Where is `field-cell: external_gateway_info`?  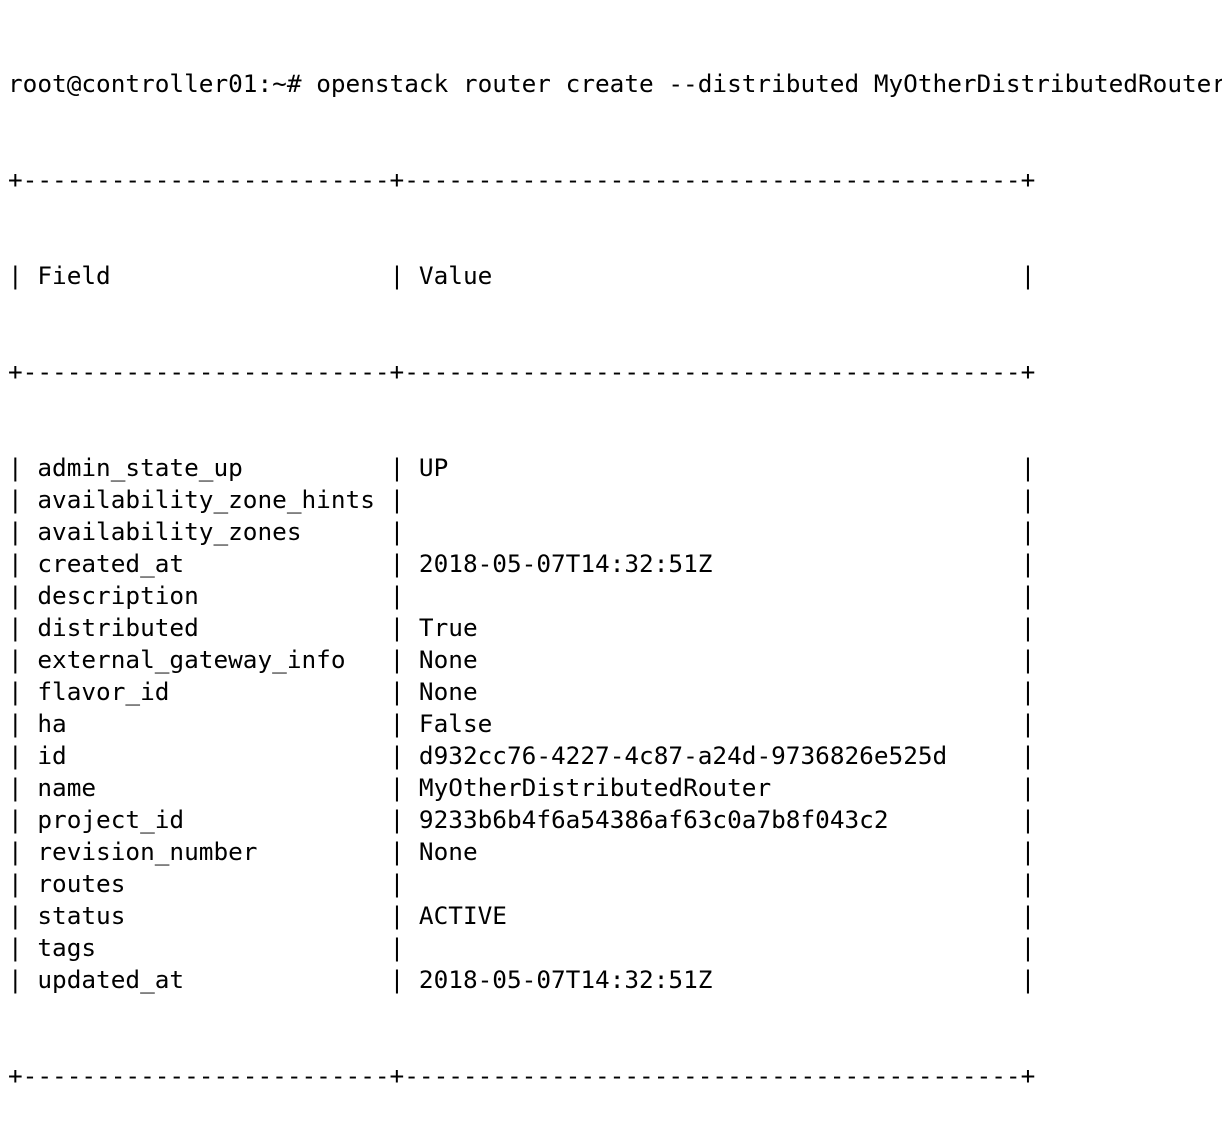
field-cell: external_gateway_info is located at coordinates (206, 659).